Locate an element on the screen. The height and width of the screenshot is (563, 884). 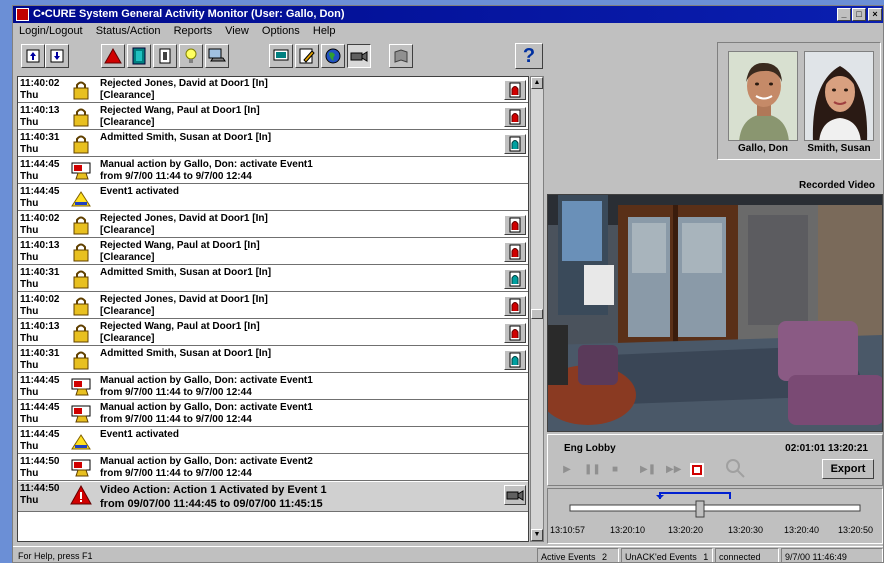
status-datetime: 9/7/00 11:46:49 is located at coordinates (832, 555).